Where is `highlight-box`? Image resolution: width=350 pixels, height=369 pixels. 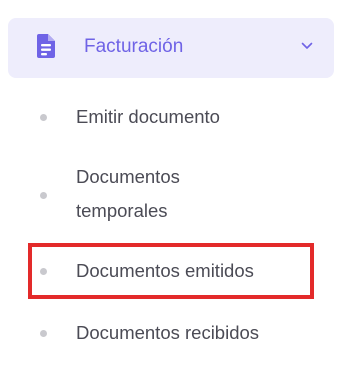 highlight-box is located at coordinates (171, 271).